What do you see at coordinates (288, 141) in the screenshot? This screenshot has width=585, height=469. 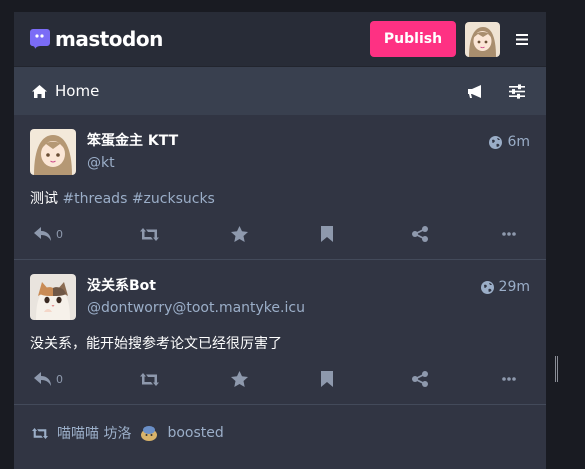 I see `status-display-name: 笨蛋金主 KTT` at bounding box center [288, 141].